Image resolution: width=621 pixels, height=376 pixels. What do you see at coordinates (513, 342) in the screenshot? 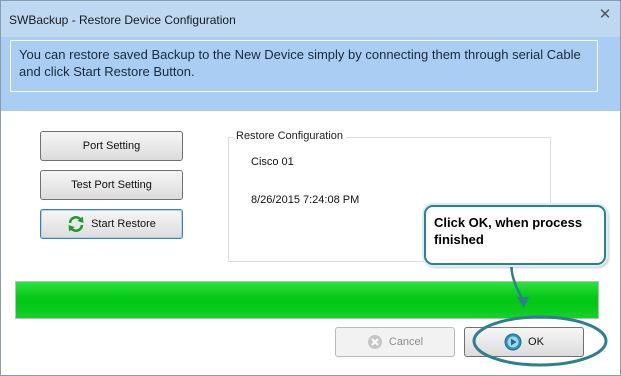
I see `play-circle-icon` at bounding box center [513, 342].